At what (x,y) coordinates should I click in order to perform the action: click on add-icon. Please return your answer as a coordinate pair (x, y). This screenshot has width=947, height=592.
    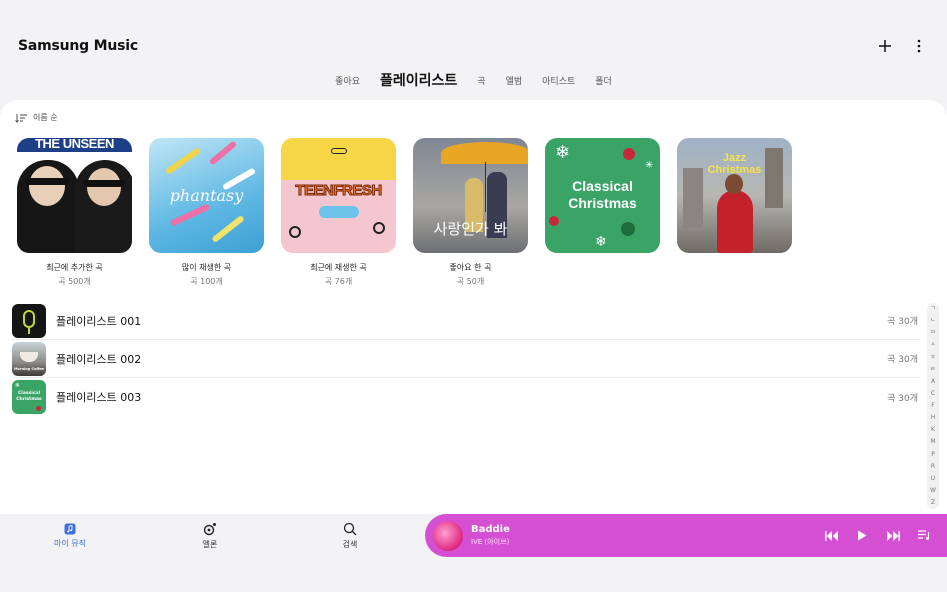
    Looking at the image, I should click on (885, 46).